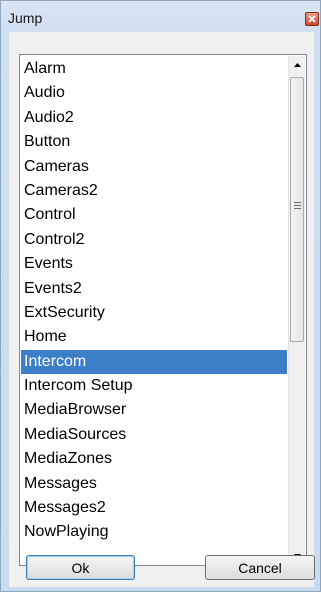 This screenshot has height=592, width=321. Describe the element at coordinates (154, 532) in the screenshot. I see `list-item: NowPlaying` at that location.